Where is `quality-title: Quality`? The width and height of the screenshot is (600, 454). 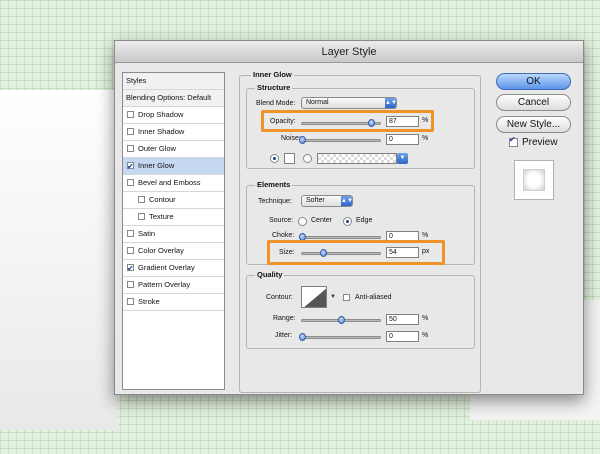 quality-title: Quality is located at coordinates (270, 274).